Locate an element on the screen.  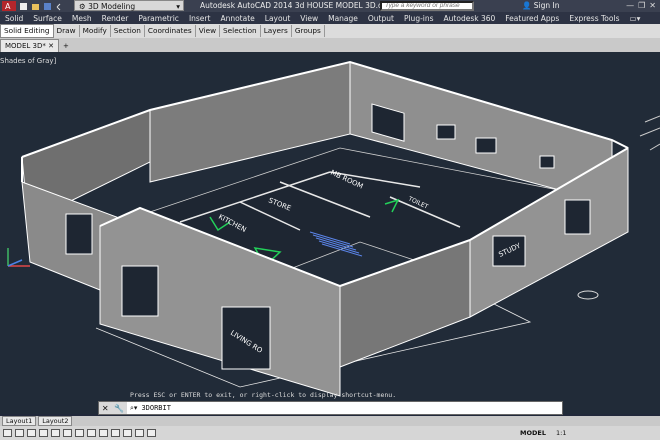
tab-autodesk-360: Autodesk 360 is located at coordinates (470, 18).